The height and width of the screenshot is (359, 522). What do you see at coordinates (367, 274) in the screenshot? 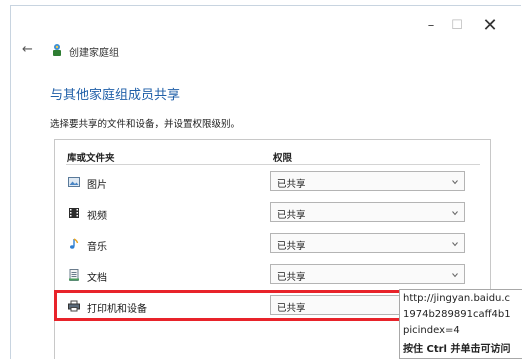
I see `permission-select-documents: 已共享` at bounding box center [367, 274].